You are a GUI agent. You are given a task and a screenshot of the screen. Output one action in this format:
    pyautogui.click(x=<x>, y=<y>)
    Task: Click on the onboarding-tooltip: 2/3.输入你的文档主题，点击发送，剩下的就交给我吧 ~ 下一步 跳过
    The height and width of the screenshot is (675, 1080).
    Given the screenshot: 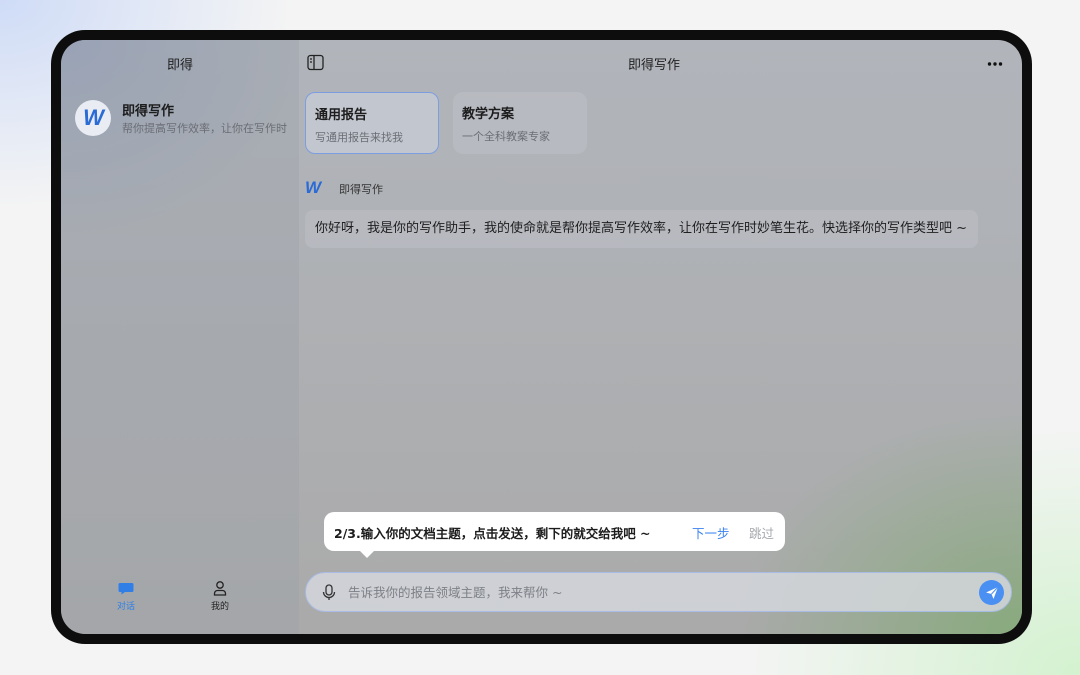 What is the action you would take?
    pyautogui.click(x=554, y=535)
    